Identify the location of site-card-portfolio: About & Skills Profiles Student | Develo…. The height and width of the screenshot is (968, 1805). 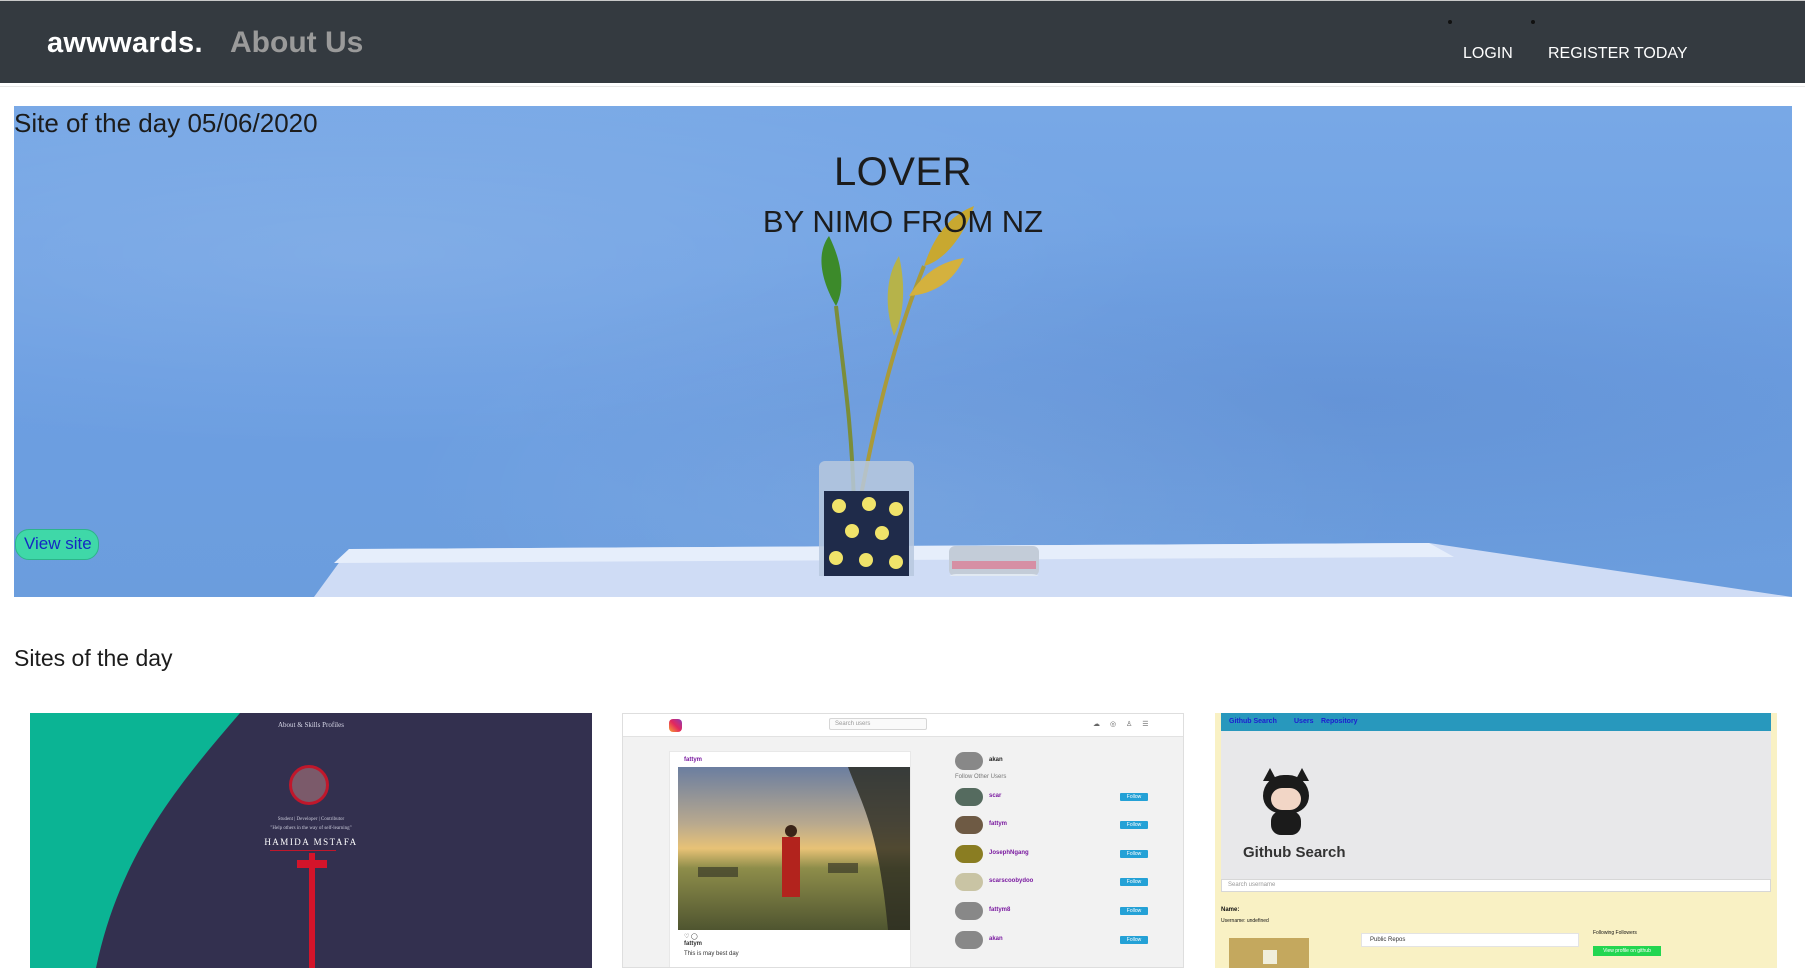
(311, 840).